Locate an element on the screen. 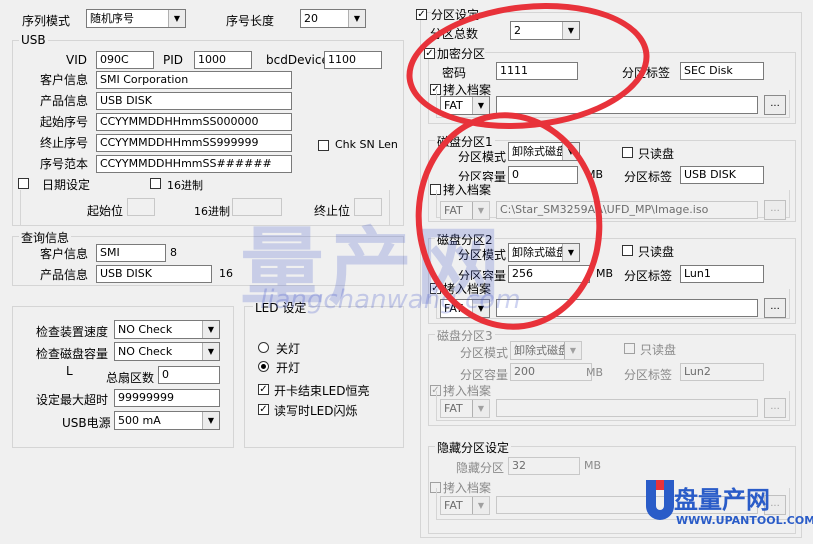  chk-sn-len-label: Chk SN Len is located at coordinates (366, 144).